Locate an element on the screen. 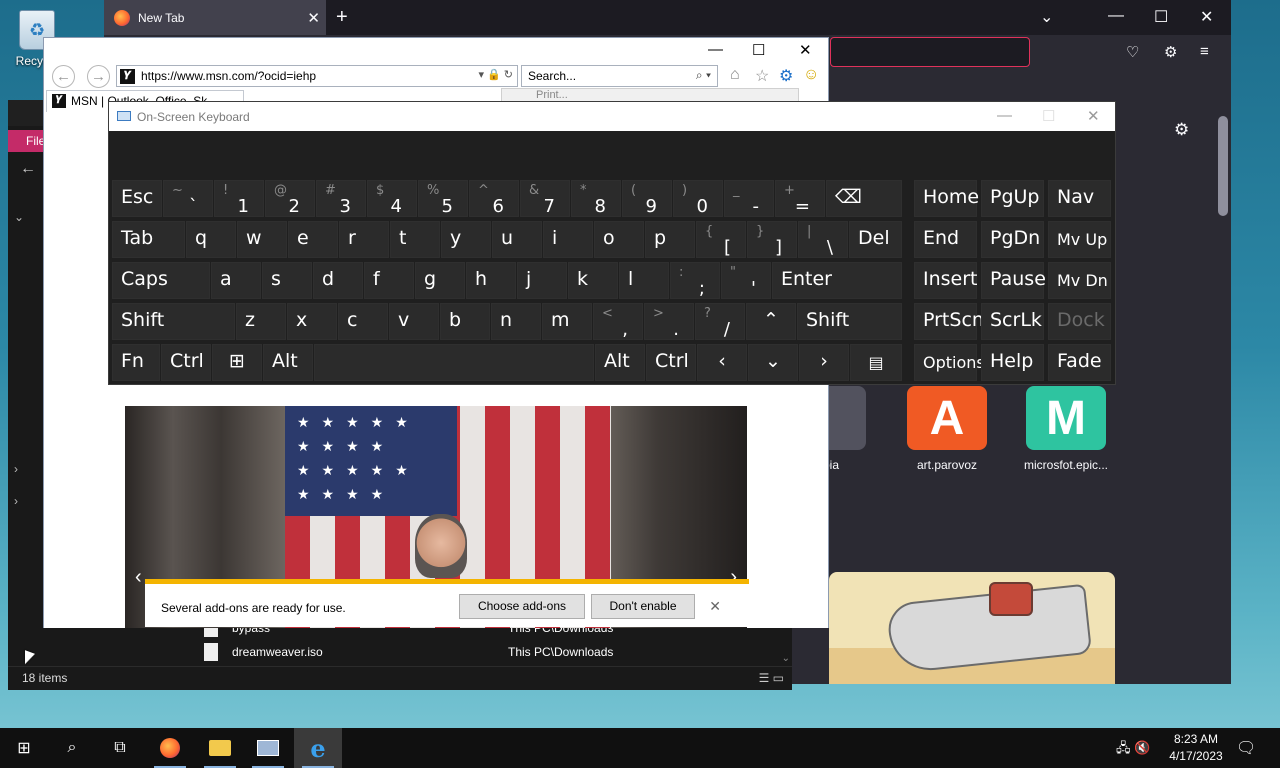  menu-icon: ≡ is located at coordinates (1204, 51).